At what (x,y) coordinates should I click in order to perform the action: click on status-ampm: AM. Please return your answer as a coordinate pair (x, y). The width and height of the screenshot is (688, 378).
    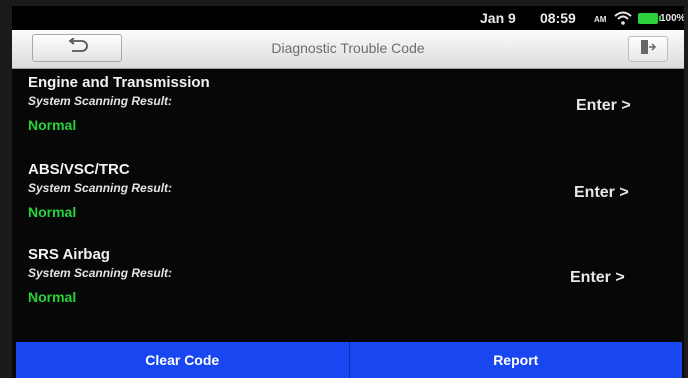
    Looking at the image, I should click on (600, 19).